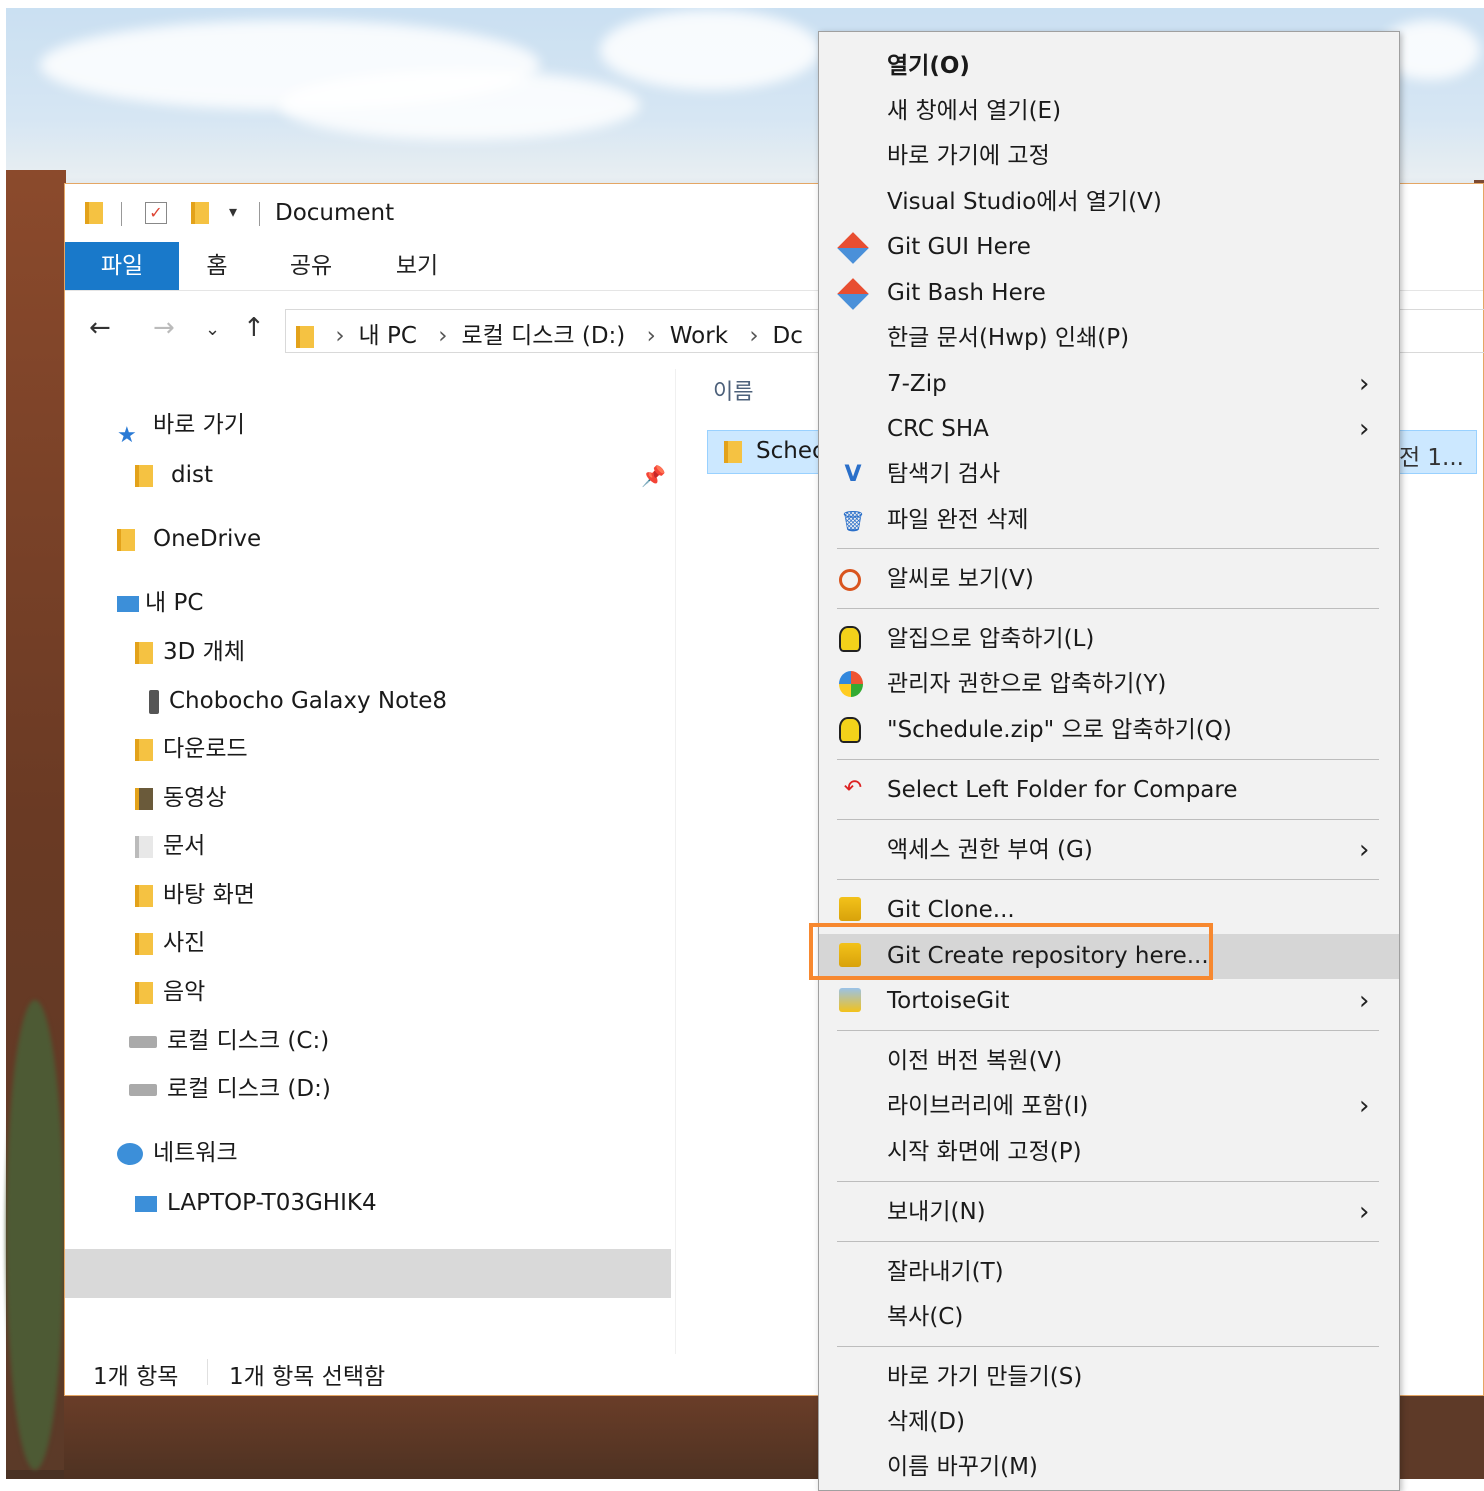 The width and height of the screenshot is (1484, 1491). Describe the element at coordinates (1109, 474) in the screenshot. I see `menu-scan: V 탐색기 검사` at that location.